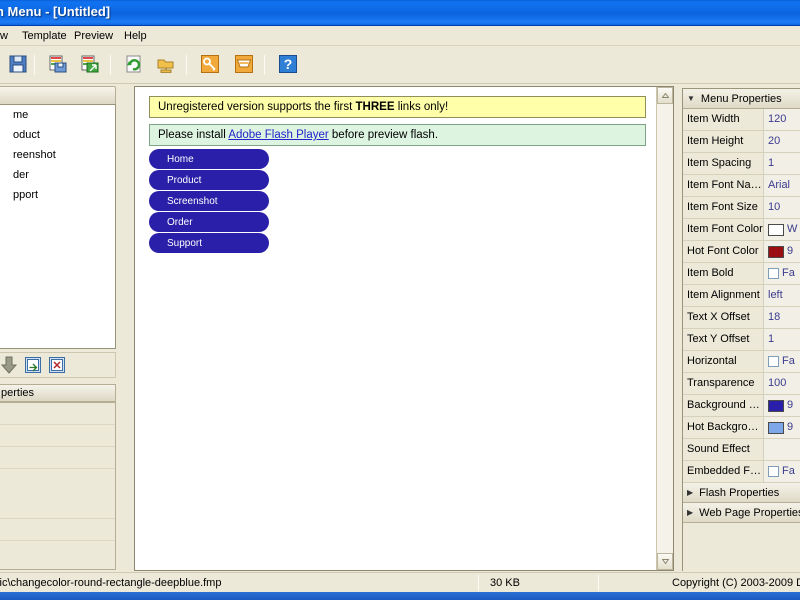 This screenshot has width=800, height=600. Describe the element at coordinates (792, 229) in the screenshot. I see `property-value-text: W` at that location.